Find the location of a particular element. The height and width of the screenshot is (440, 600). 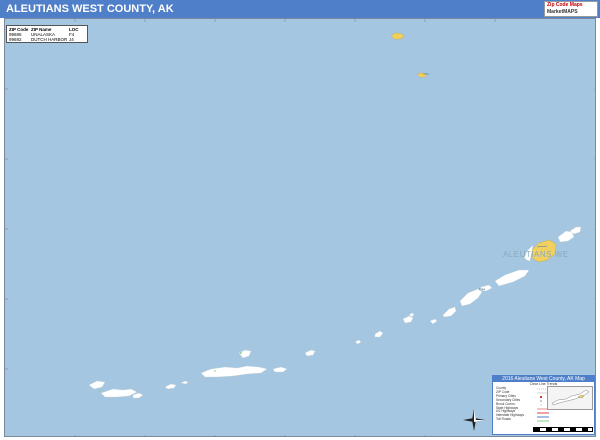

county-place-label: ALEUTIANS WE is located at coordinates (536, 254).